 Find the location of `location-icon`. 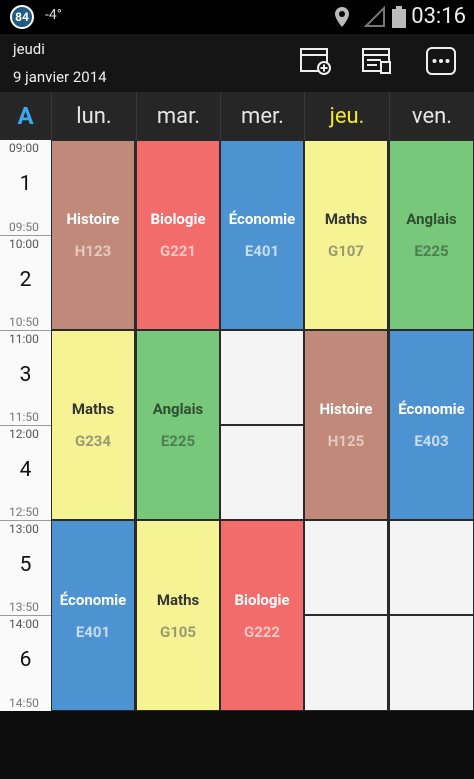

location-icon is located at coordinates (342, 19).